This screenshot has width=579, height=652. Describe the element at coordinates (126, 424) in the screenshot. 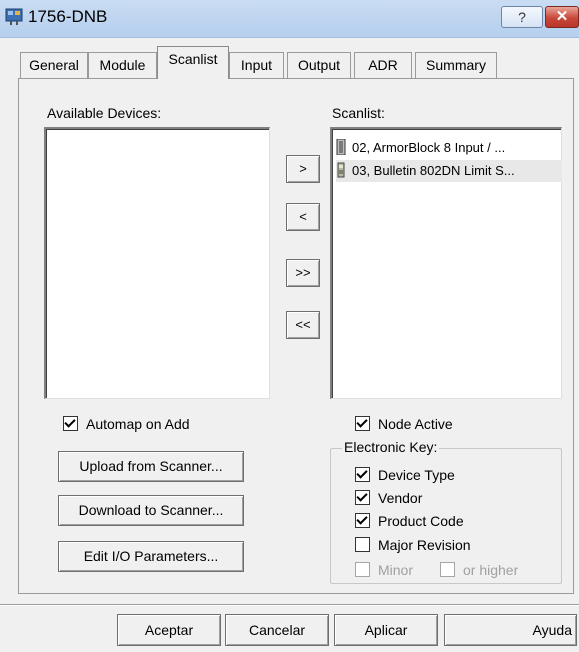

I see `automap-checkbox: Automap on Add` at that location.